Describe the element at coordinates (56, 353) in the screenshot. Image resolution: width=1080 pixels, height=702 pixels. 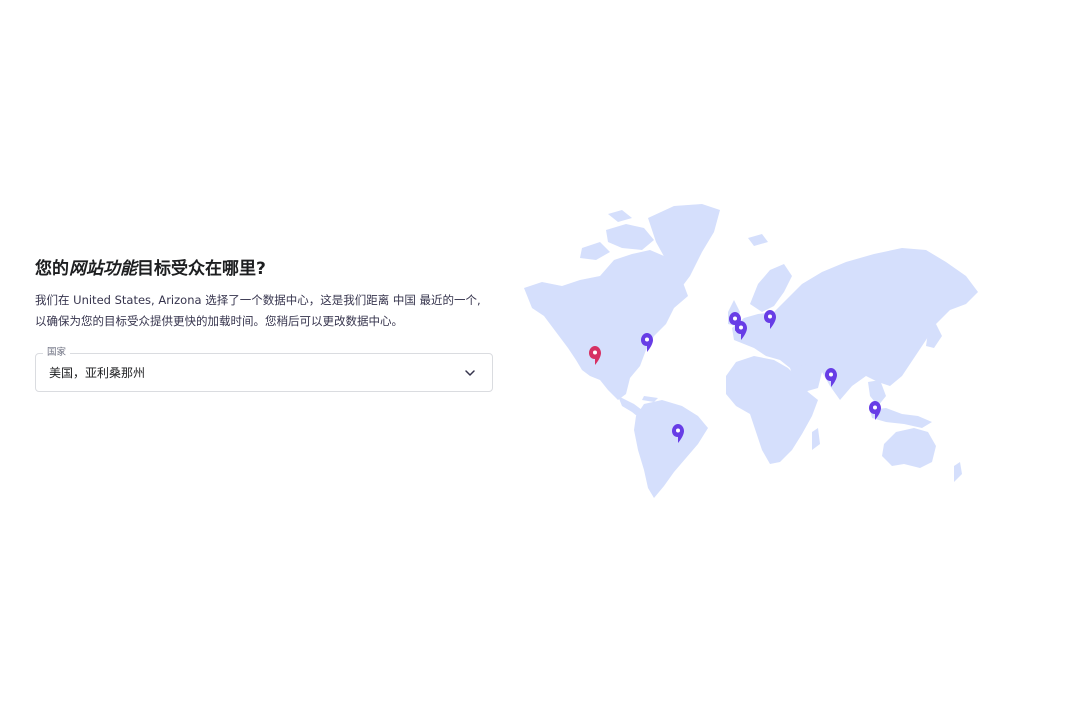
I see `country-select-label: 国家` at that location.